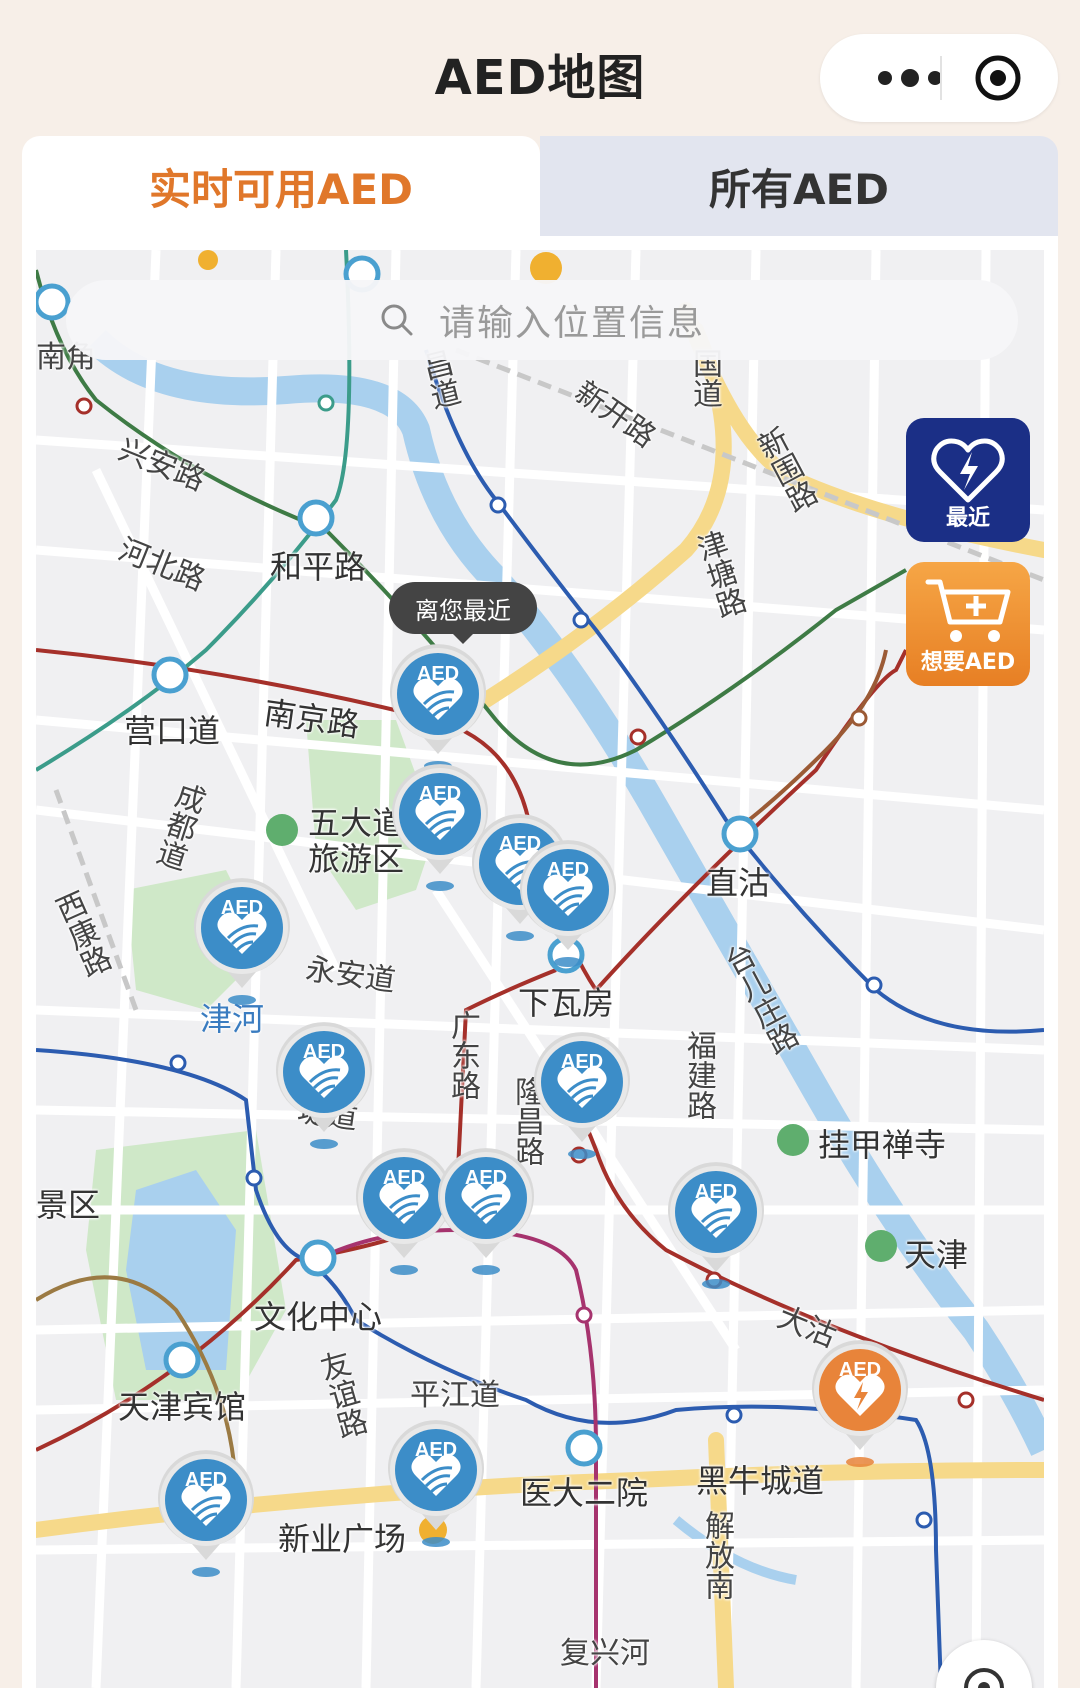 The width and height of the screenshot is (1080, 1688). What do you see at coordinates (998, 78) in the screenshot?
I see `close-target-icon` at bounding box center [998, 78].